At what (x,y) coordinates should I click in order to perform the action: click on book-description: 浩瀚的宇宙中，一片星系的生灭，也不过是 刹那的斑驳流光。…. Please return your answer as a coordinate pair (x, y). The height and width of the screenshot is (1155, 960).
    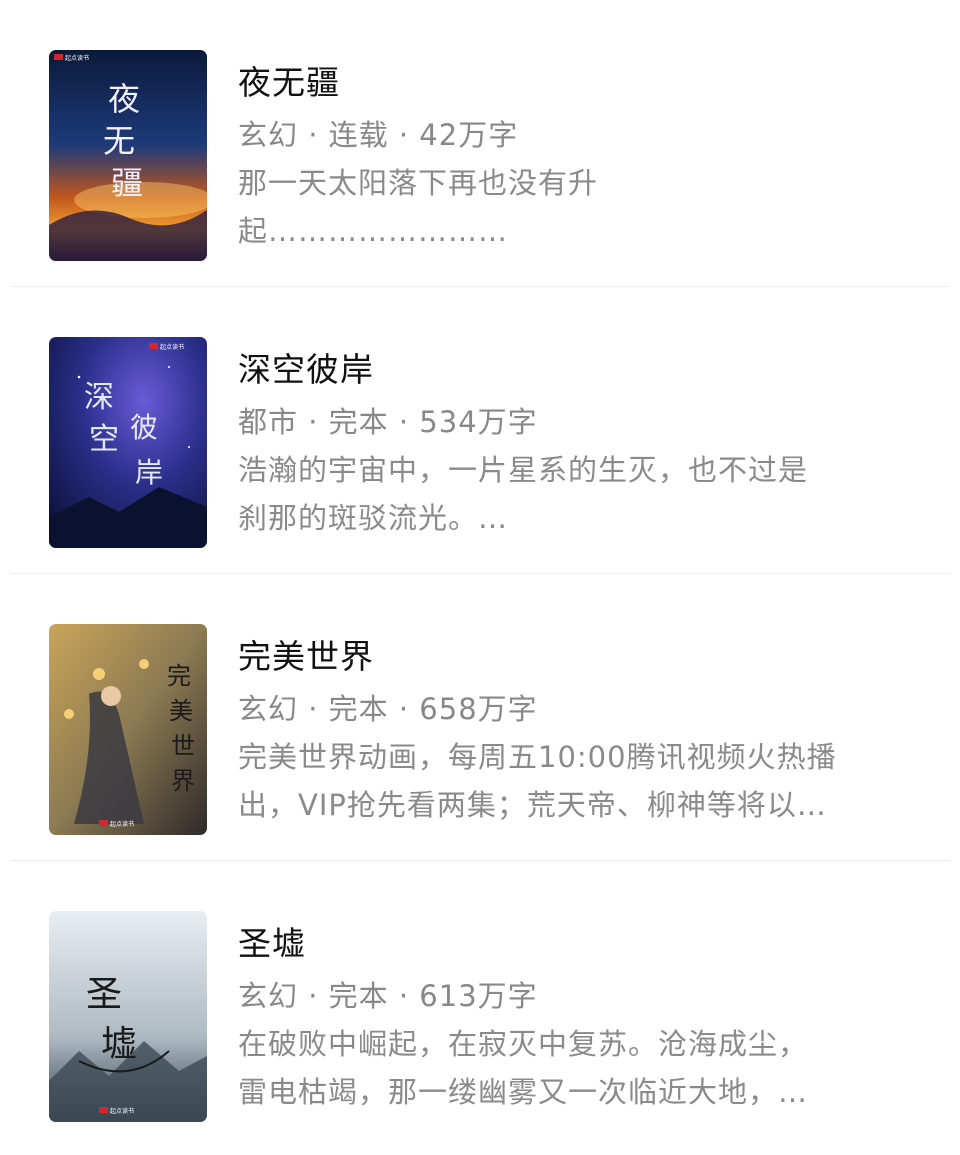
    Looking at the image, I should click on (583, 494).